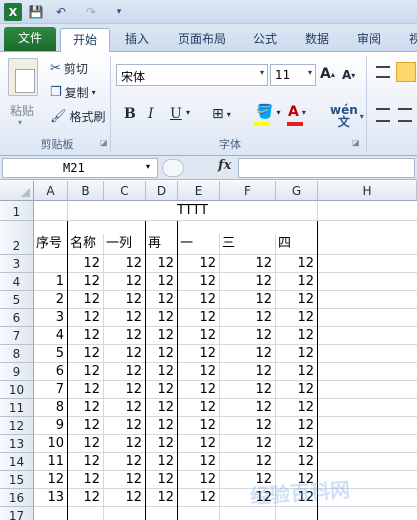  I want to click on row-header-3: 3, so click(17, 264).